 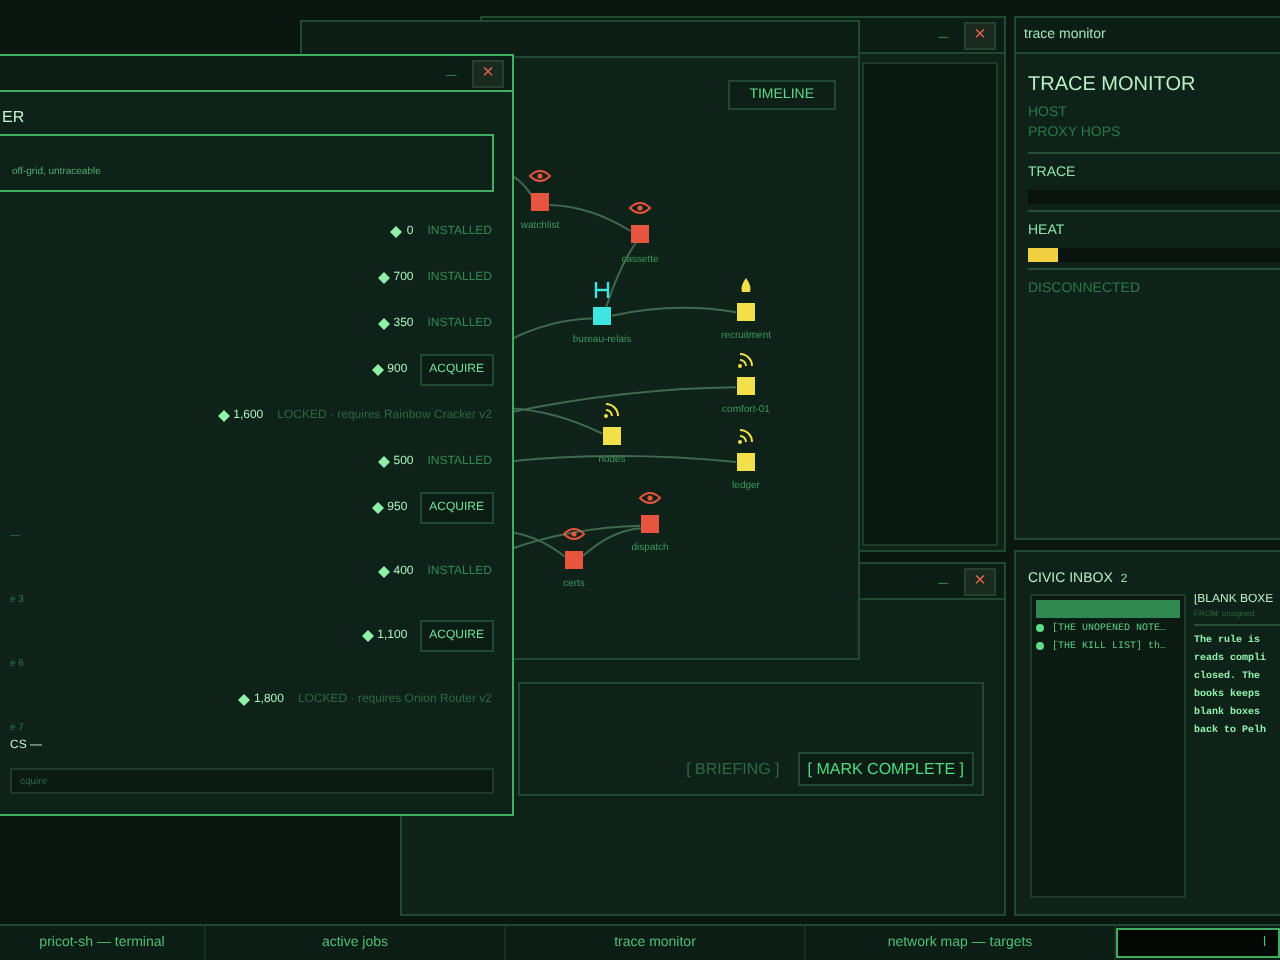 I want to click on flame-icon, so click(x=746, y=285).